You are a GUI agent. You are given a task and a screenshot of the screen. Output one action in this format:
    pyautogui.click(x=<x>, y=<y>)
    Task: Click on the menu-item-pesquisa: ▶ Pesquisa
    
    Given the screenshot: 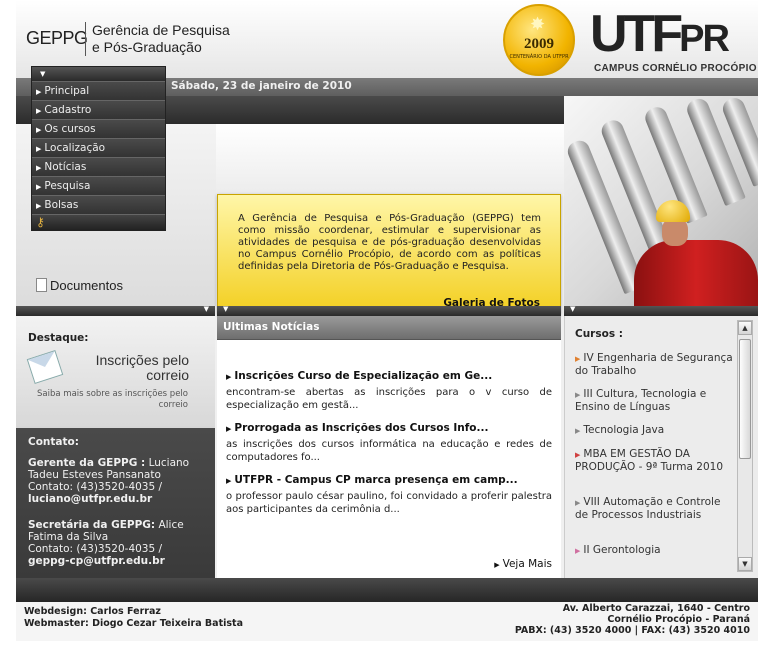 What is the action you would take?
    pyautogui.click(x=98, y=185)
    